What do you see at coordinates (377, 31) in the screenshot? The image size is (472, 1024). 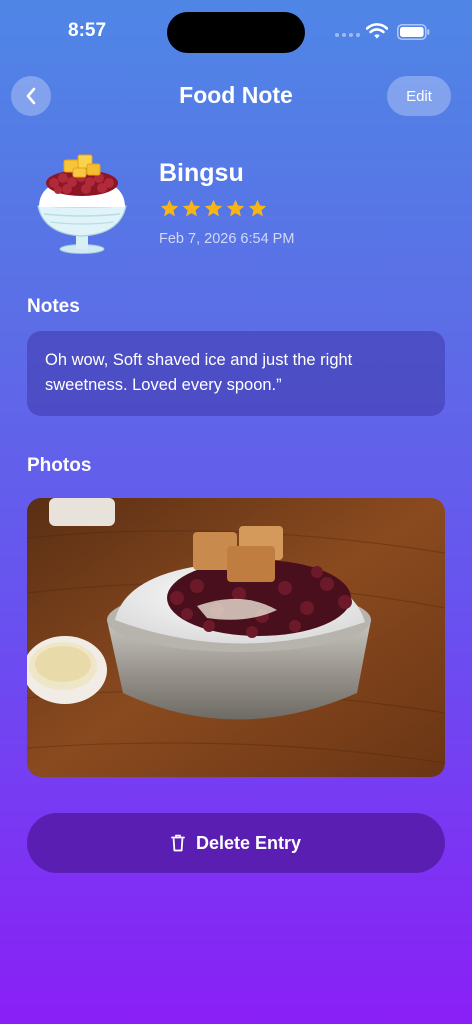 I see `wifi-icon` at bounding box center [377, 31].